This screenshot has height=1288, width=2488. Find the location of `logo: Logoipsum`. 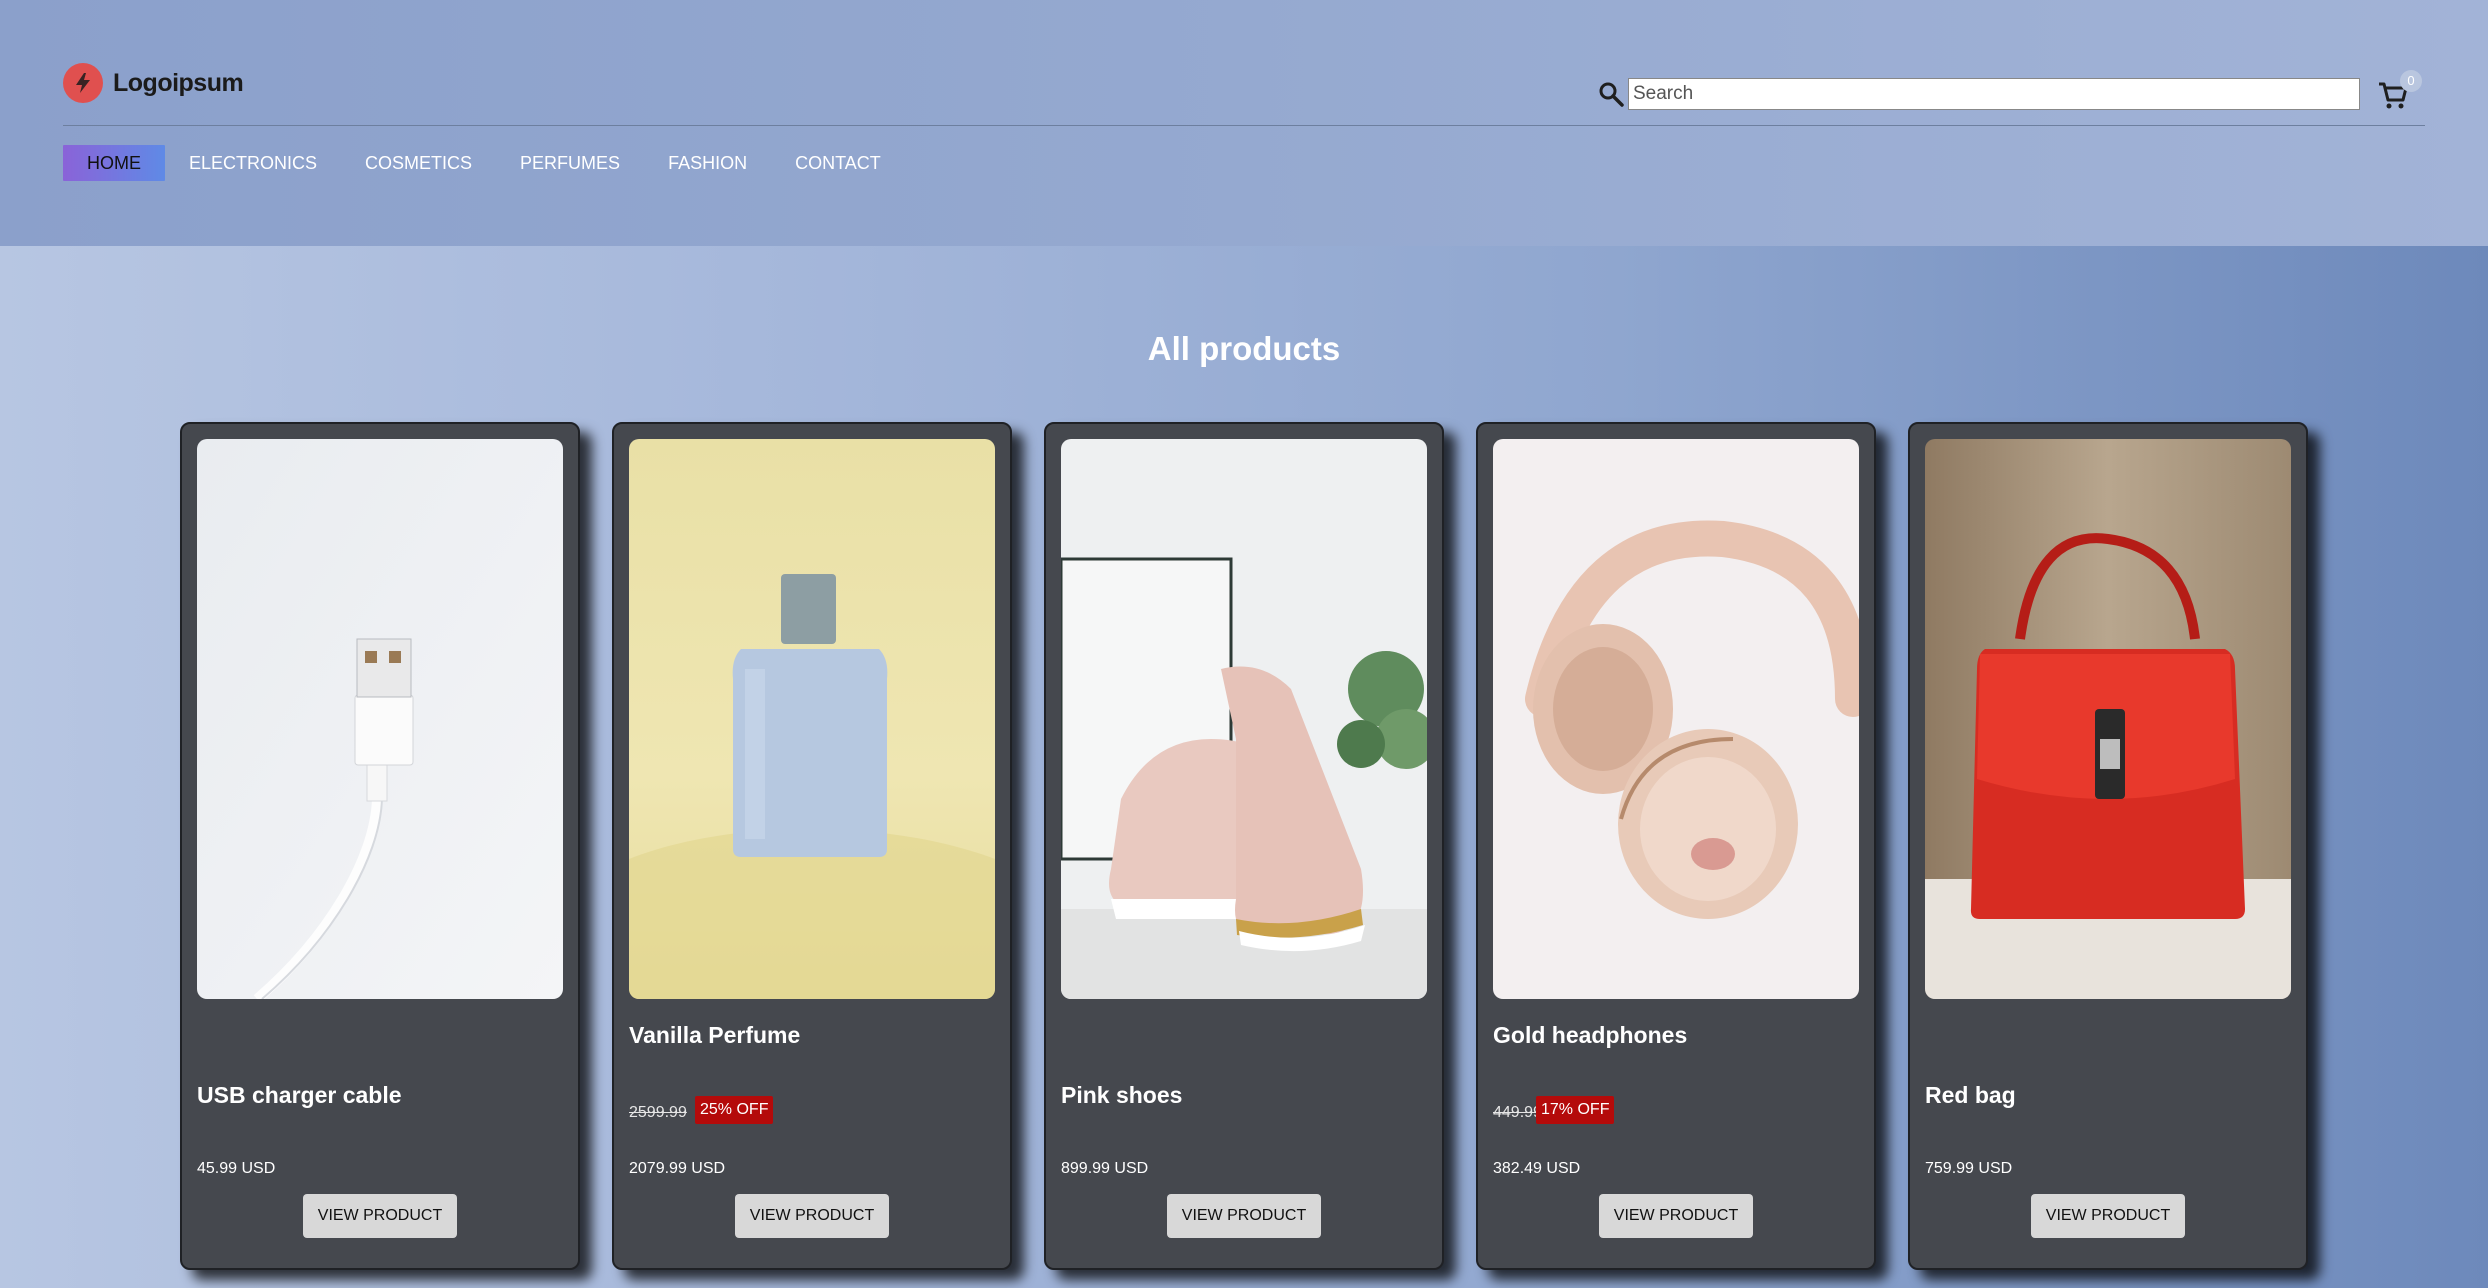

logo: Logoipsum is located at coordinates (153, 83).